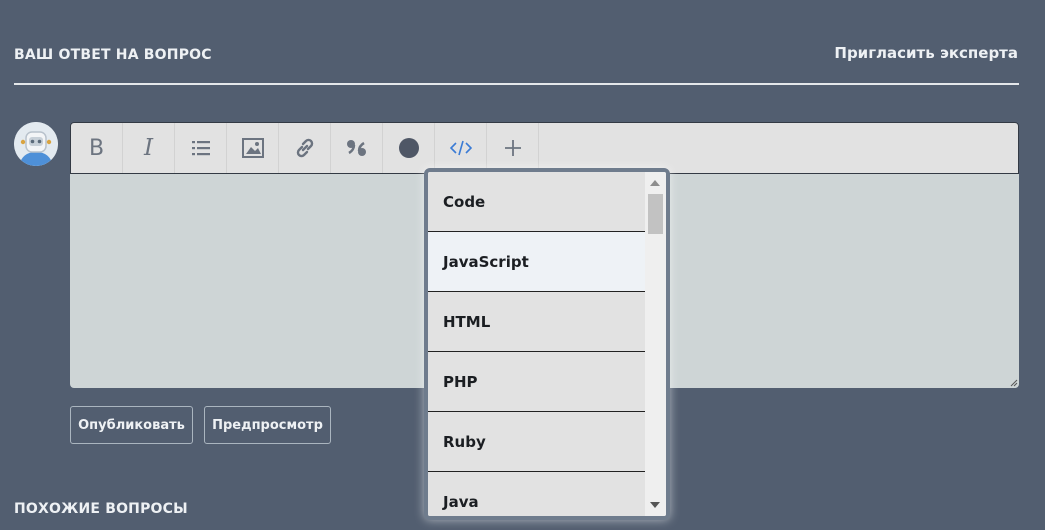 The height and width of the screenshot is (530, 1045). What do you see at coordinates (536, 382) in the screenshot?
I see `code-option: PHP` at bounding box center [536, 382].